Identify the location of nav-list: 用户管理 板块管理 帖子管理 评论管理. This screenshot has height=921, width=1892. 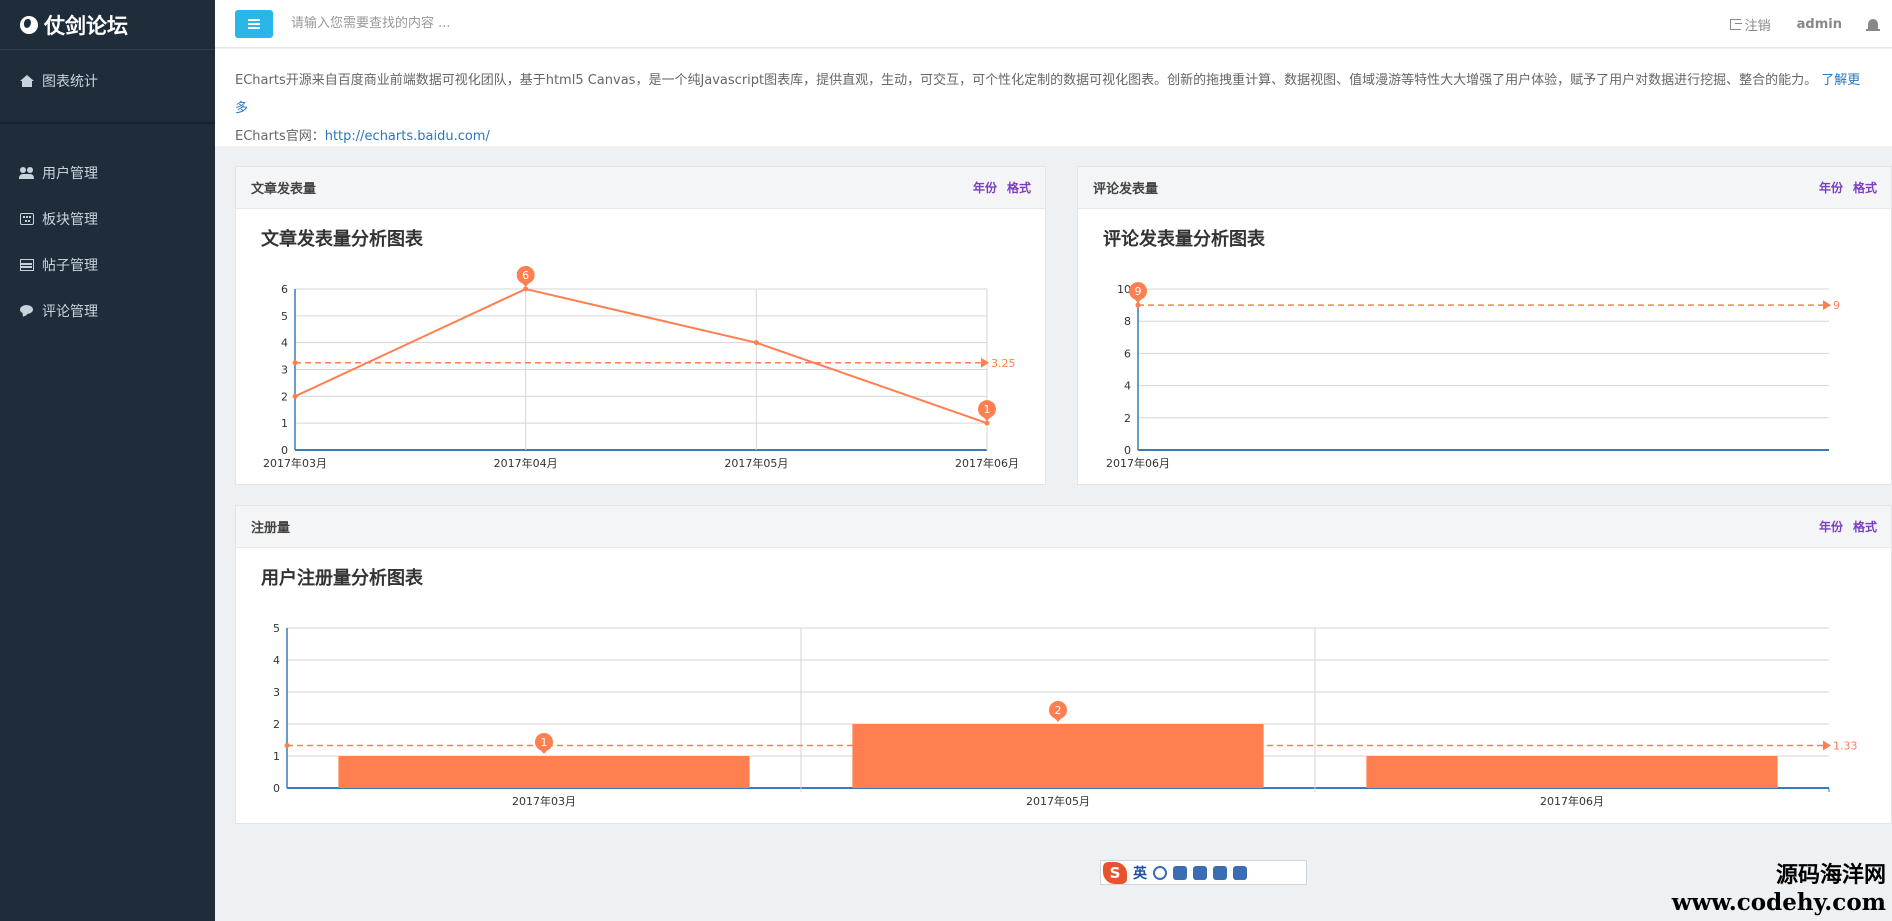
(107, 229).